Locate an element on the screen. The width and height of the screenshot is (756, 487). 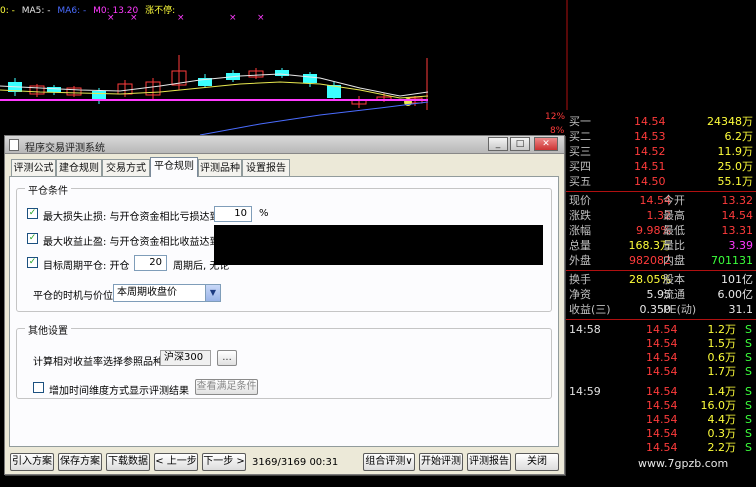
stop-loss-checkbox: ✓ is located at coordinates (32, 213).